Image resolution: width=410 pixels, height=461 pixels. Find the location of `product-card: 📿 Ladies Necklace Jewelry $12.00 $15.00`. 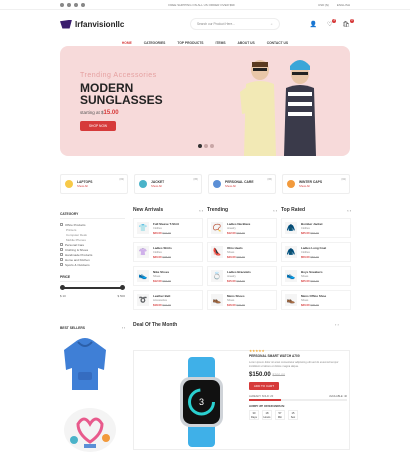

product-card: 📿 Ladies Necklace Jewelry $12.00 $15.00 is located at coordinates (242, 228).